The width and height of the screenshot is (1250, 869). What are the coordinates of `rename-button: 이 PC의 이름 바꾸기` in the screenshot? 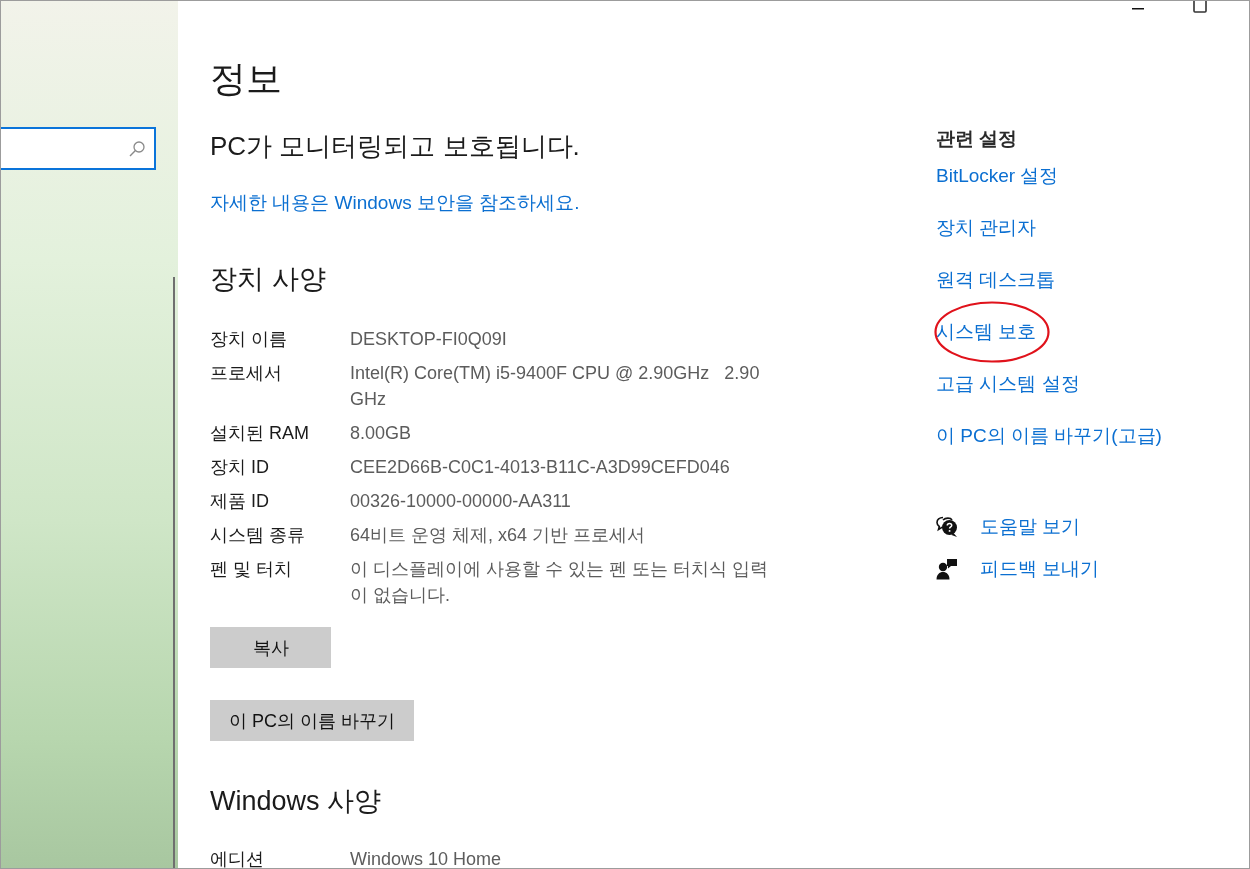 It's located at (312, 720).